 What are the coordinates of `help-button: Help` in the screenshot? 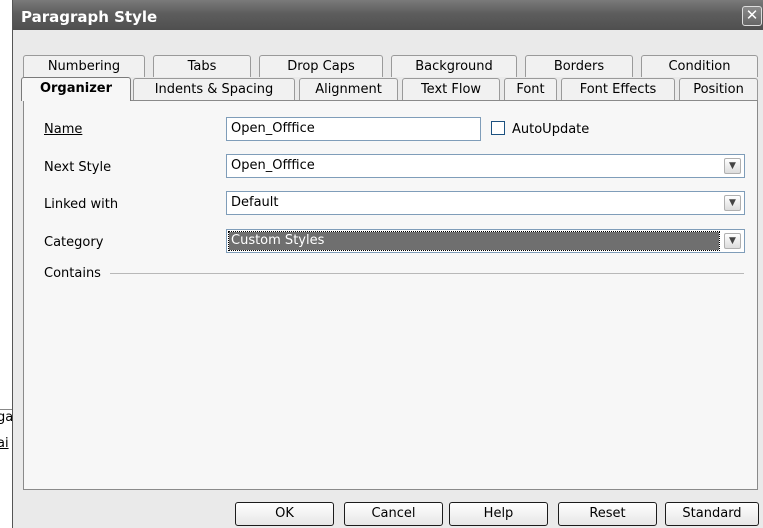 It's located at (498, 514).